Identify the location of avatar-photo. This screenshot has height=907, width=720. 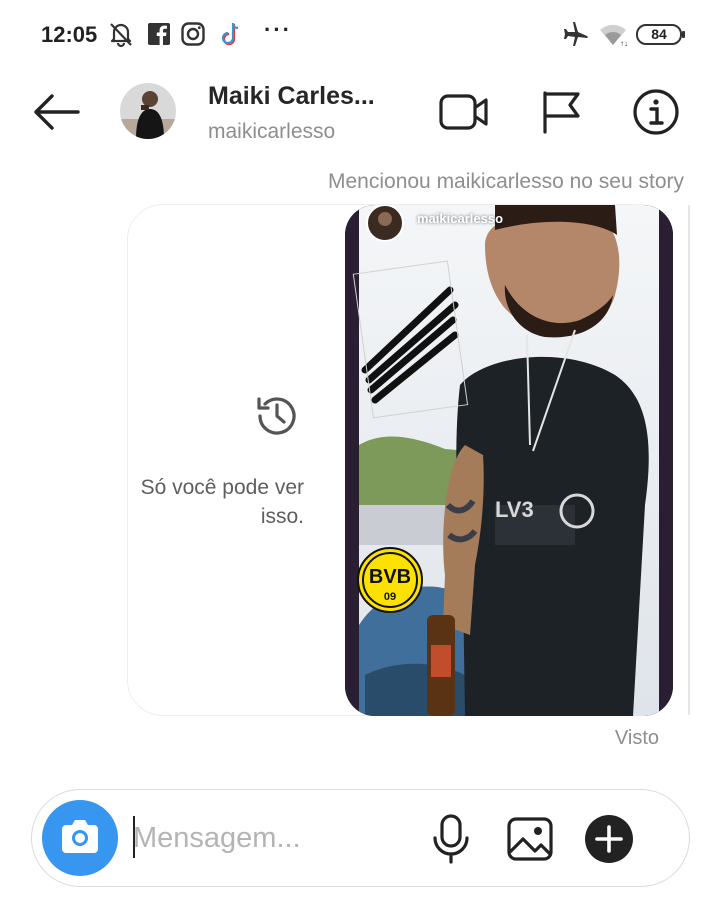
(148, 111).